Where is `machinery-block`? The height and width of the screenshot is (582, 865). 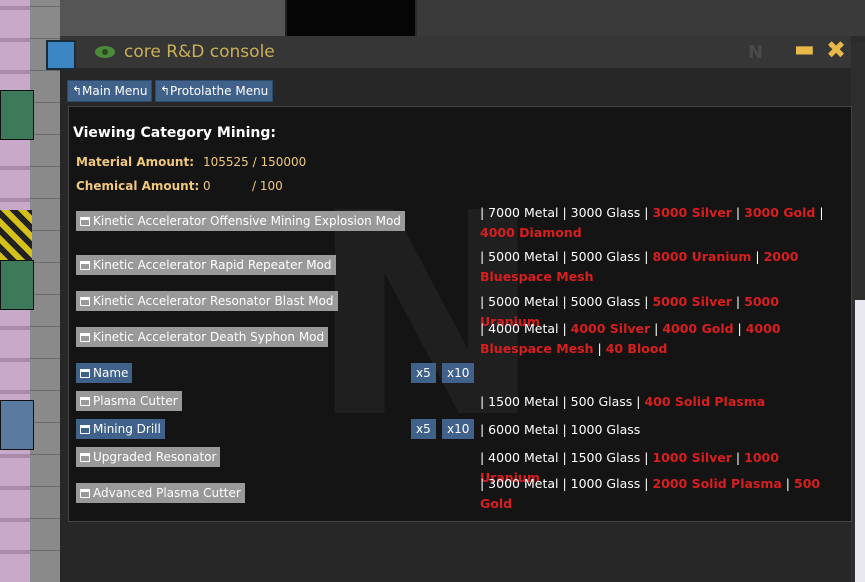 machinery-block is located at coordinates (173, 18).